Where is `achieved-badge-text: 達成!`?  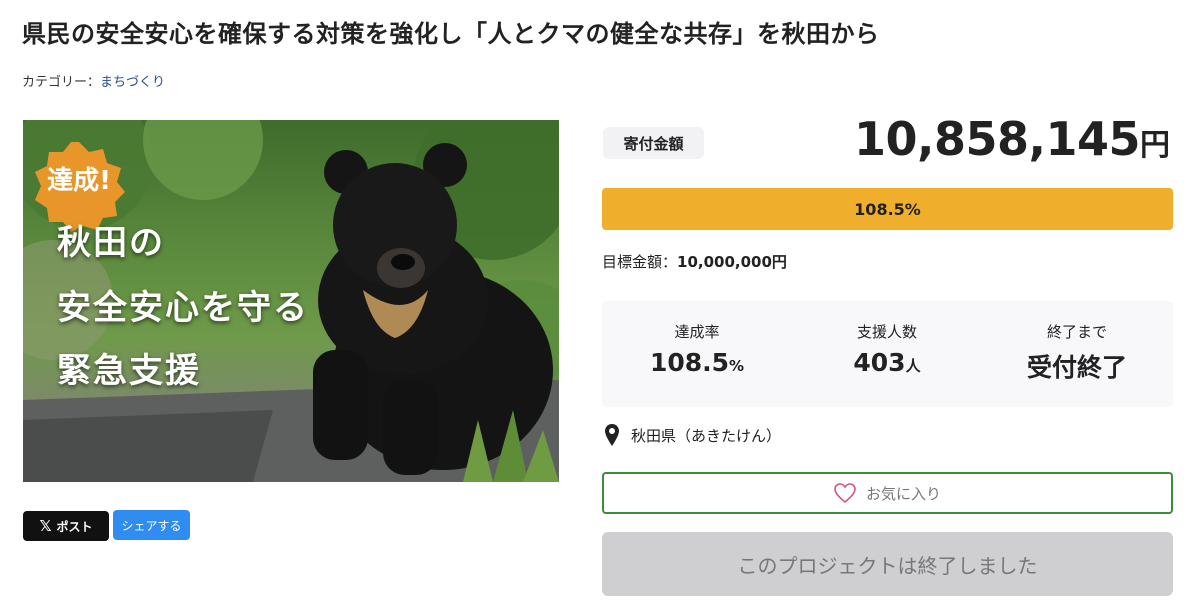 achieved-badge-text: 達成! is located at coordinates (79, 181).